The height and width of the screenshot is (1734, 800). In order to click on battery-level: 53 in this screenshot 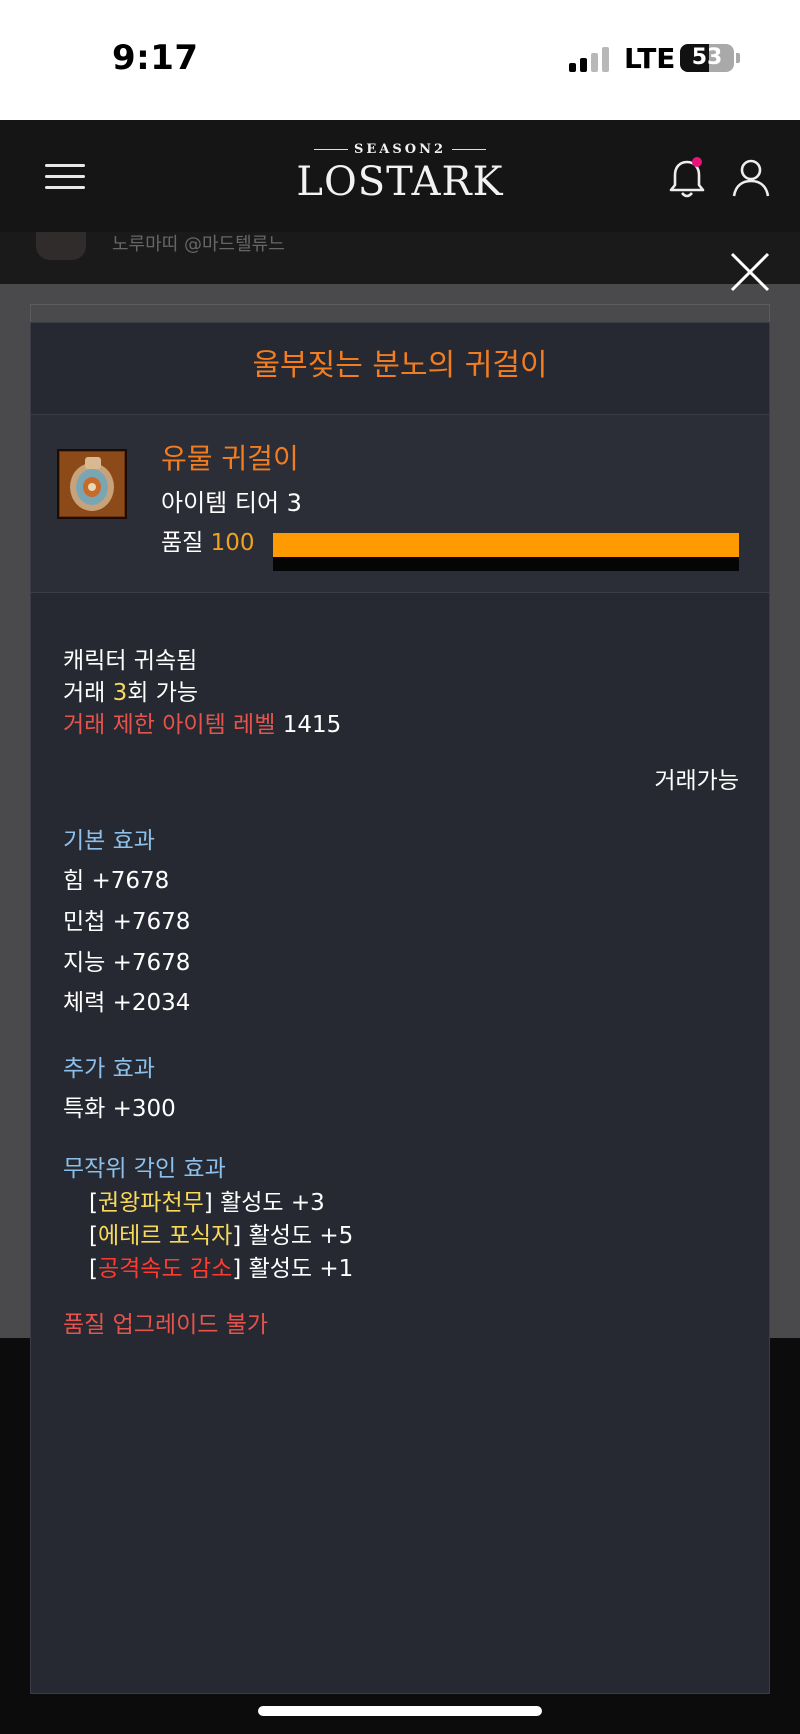, I will do `click(707, 57)`.